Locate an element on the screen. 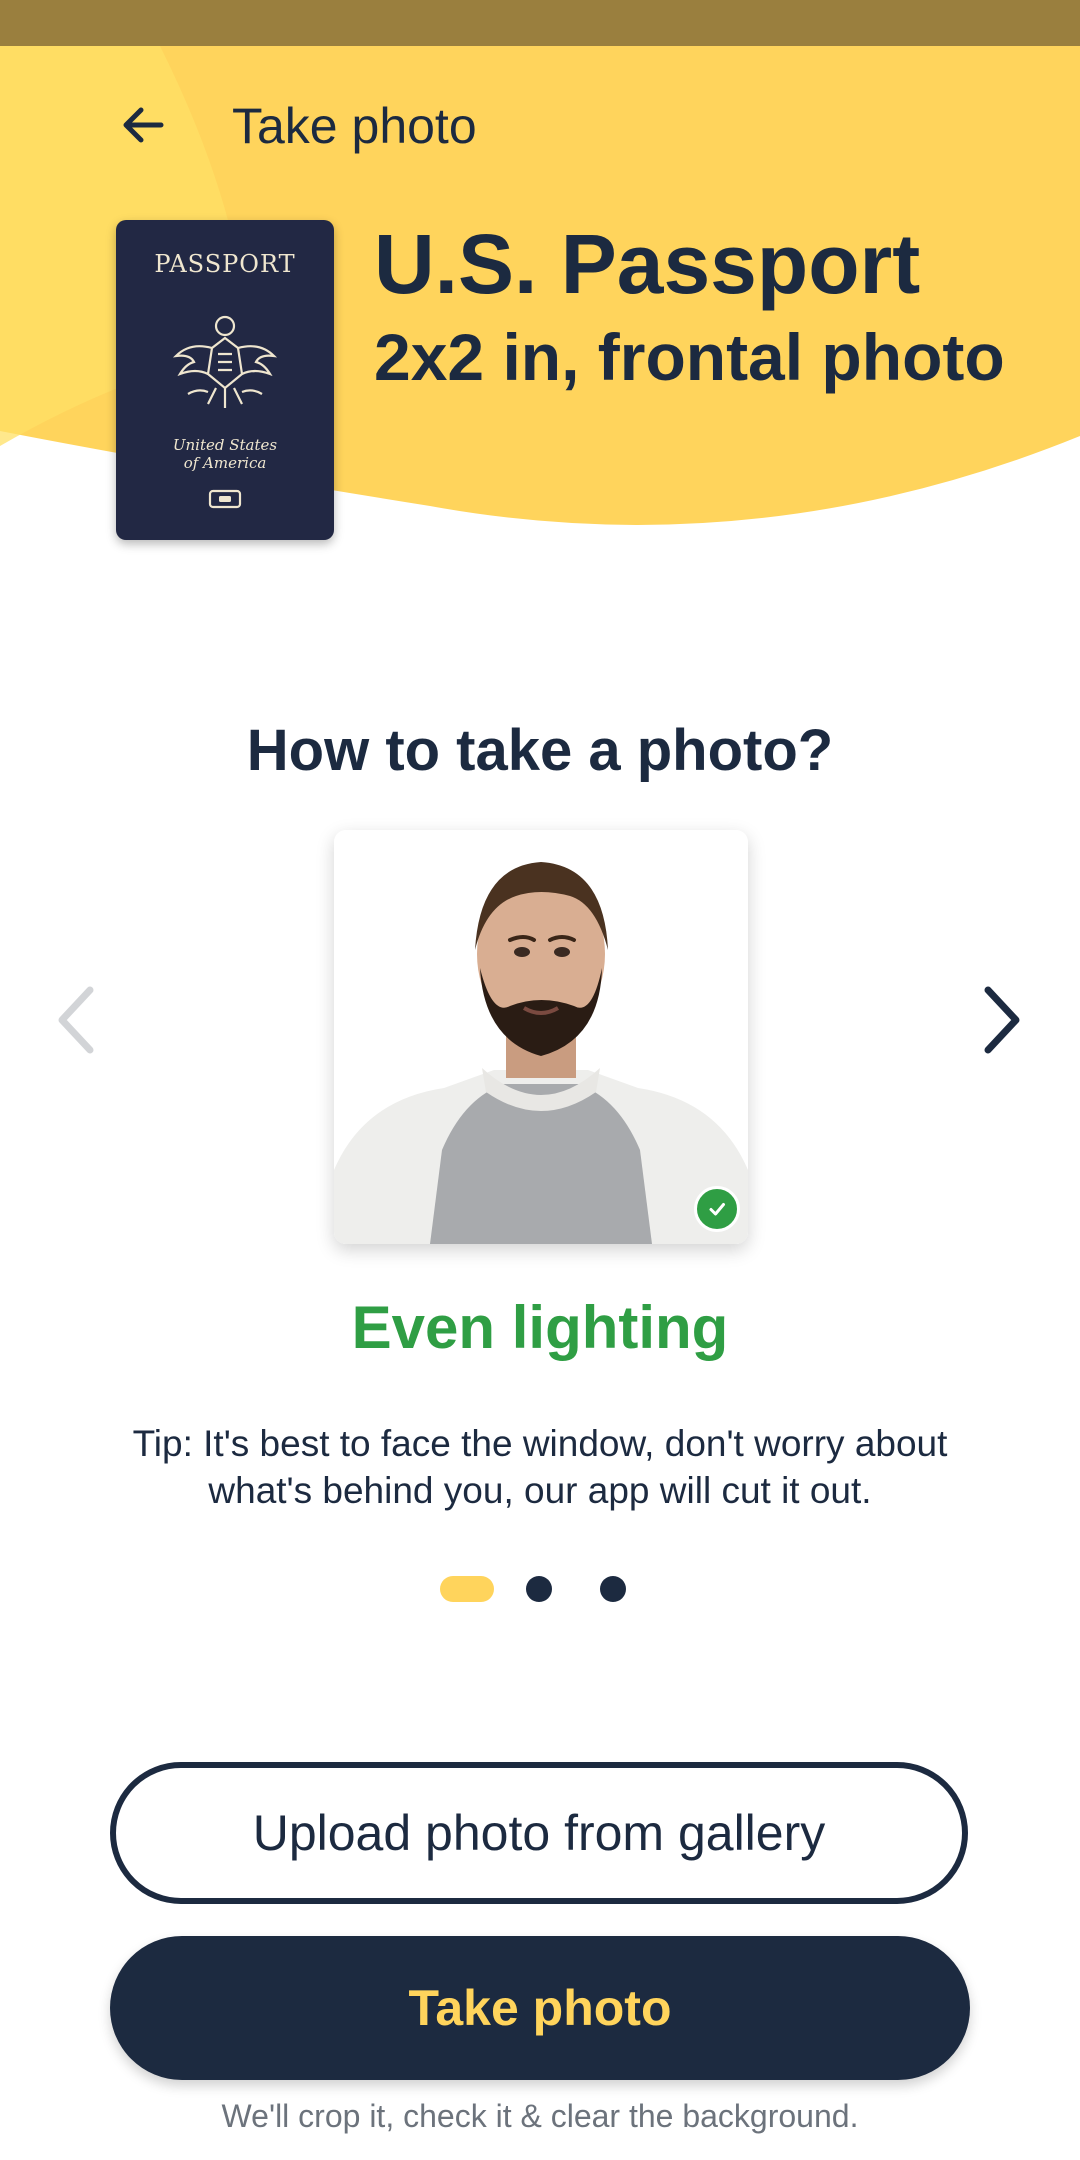  slide-title: Even lighting is located at coordinates (540, 1327).